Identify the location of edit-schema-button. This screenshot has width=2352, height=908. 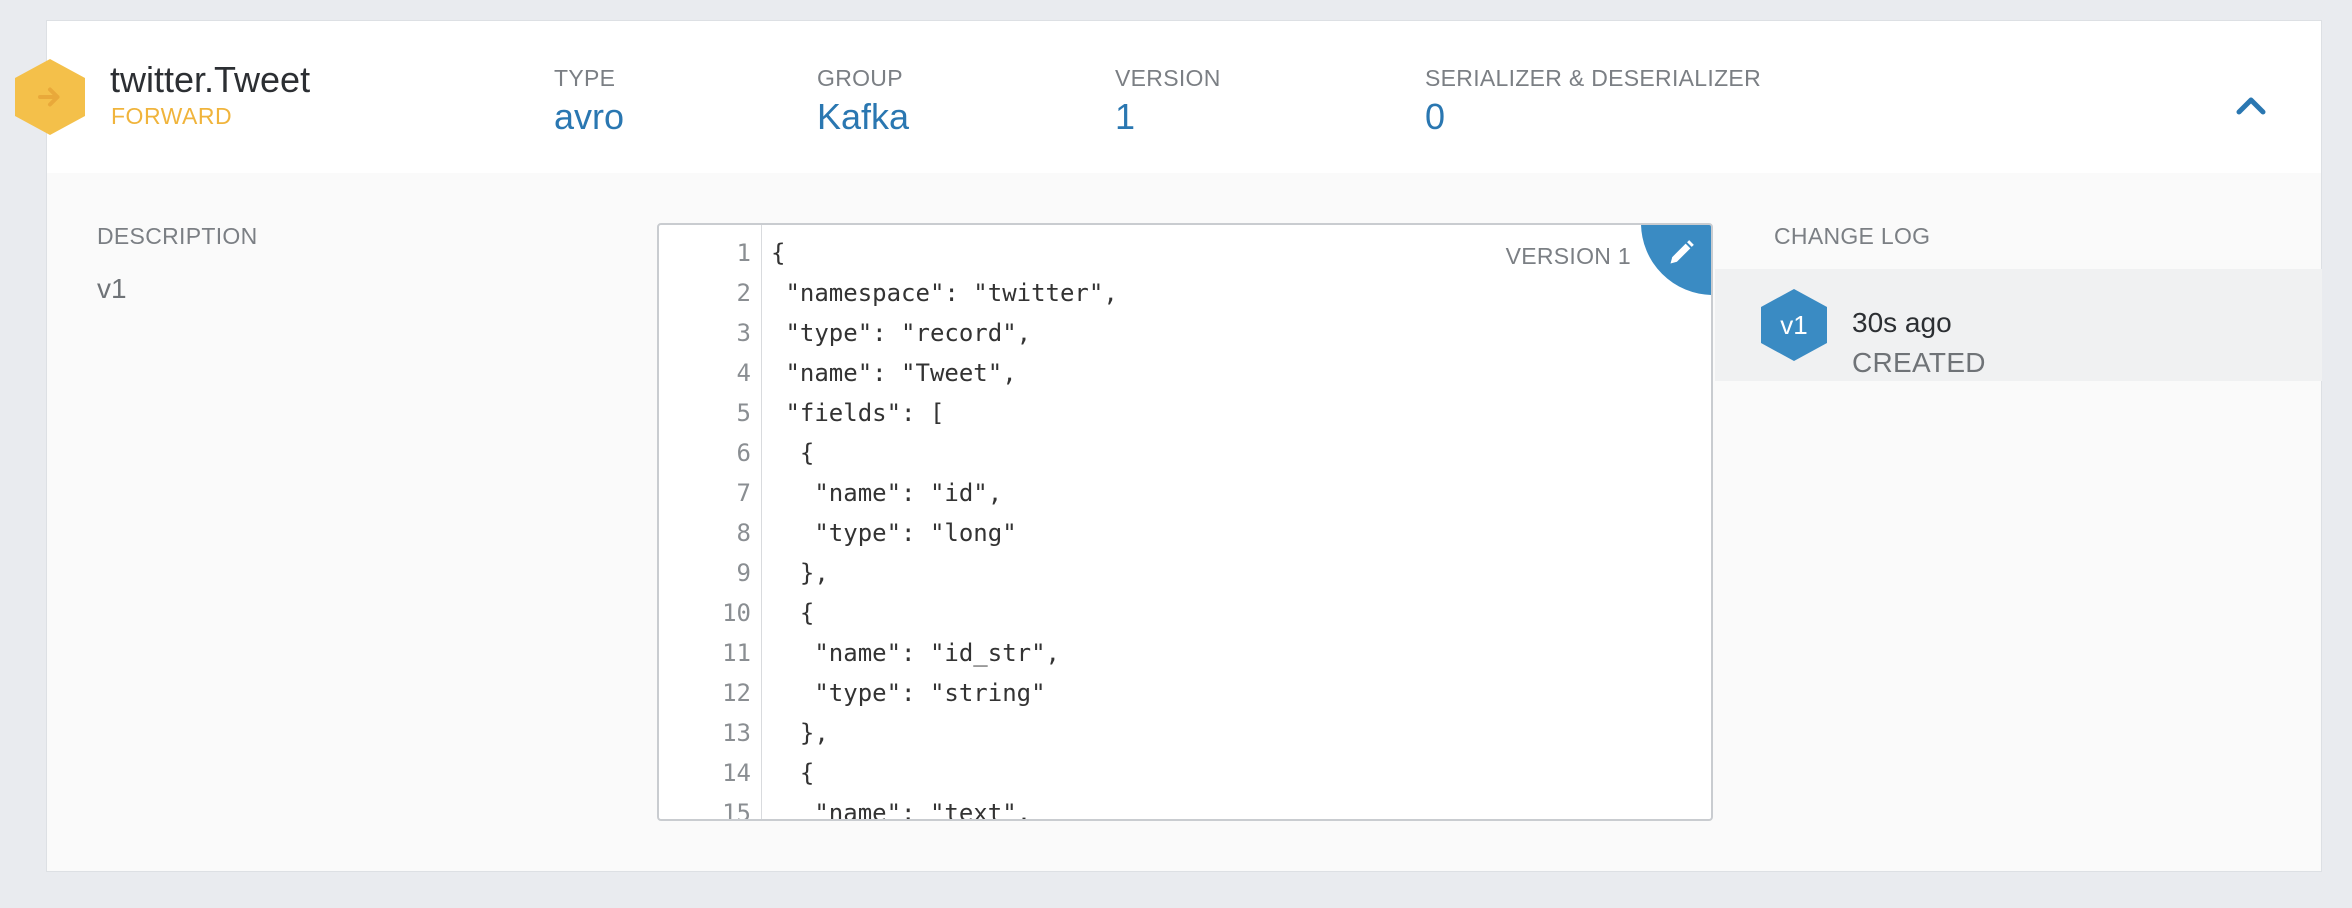
(1676, 260).